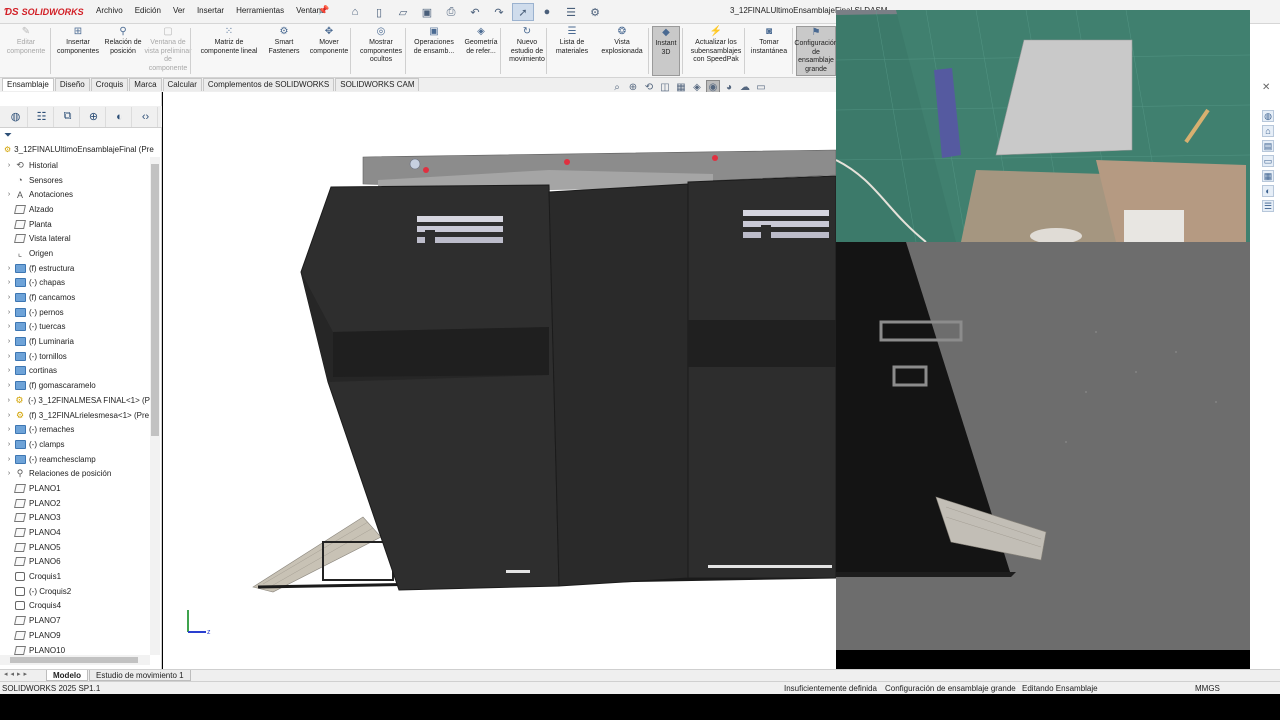 Image resolution: width=1280 pixels, height=720 pixels. What do you see at coordinates (145, 84) in the screenshot?
I see `tab-marca: Marca` at bounding box center [145, 84].